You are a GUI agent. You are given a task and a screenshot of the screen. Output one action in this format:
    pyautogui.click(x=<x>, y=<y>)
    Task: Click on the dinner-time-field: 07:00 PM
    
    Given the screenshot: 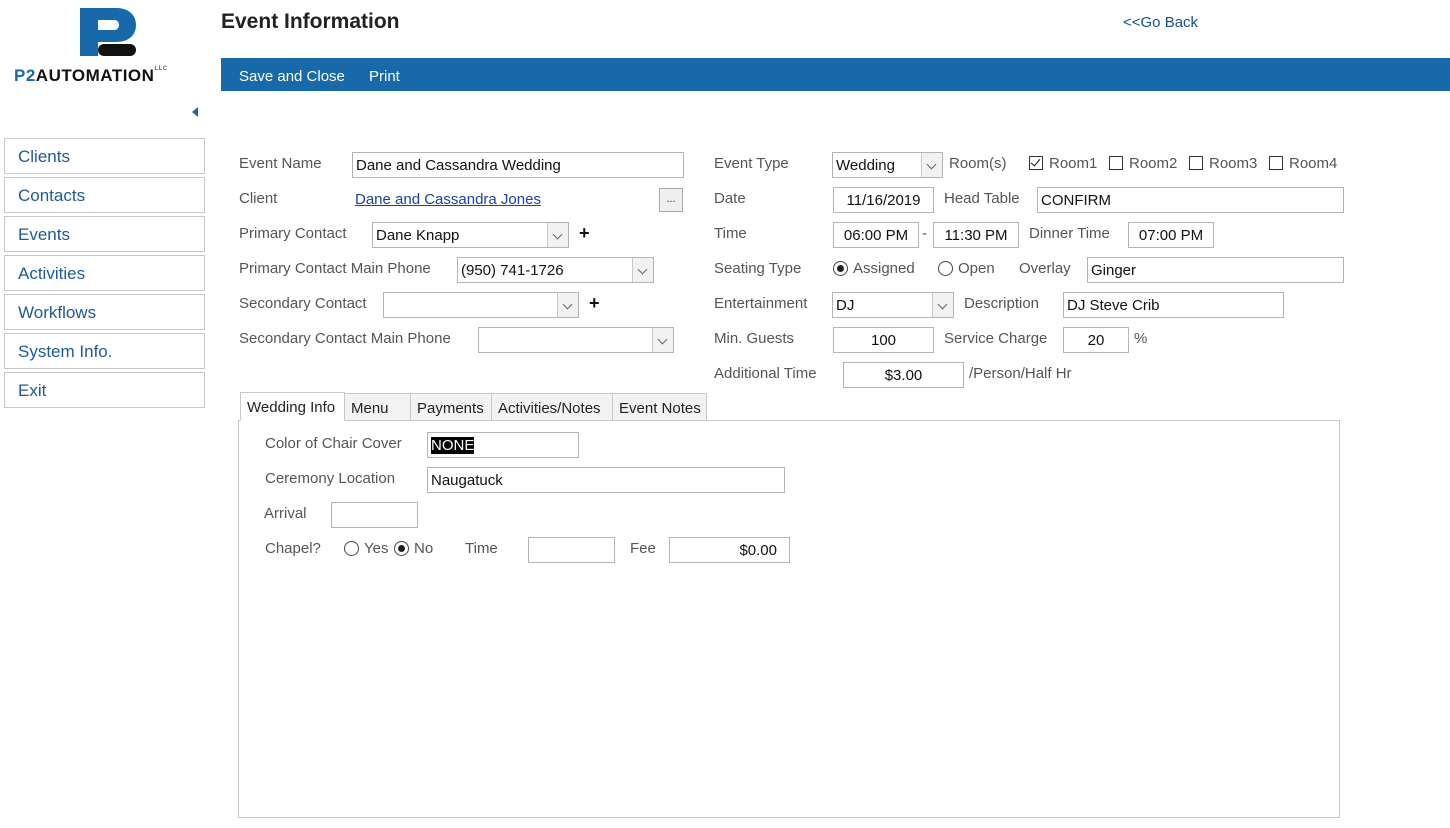 What is the action you would take?
    pyautogui.click(x=1171, y=235)
    